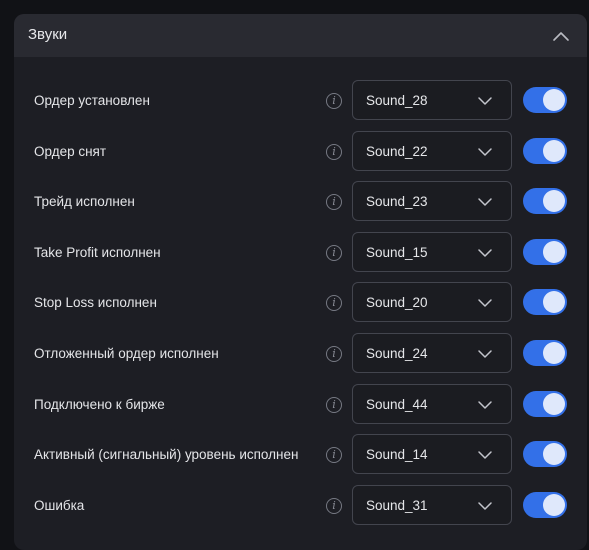 This screenshot has height=550, width=589. What do you see at coordinates (432, 251) in the screenshot?
I see `sound-select: Sound_15` at bounding box center [432, 251].